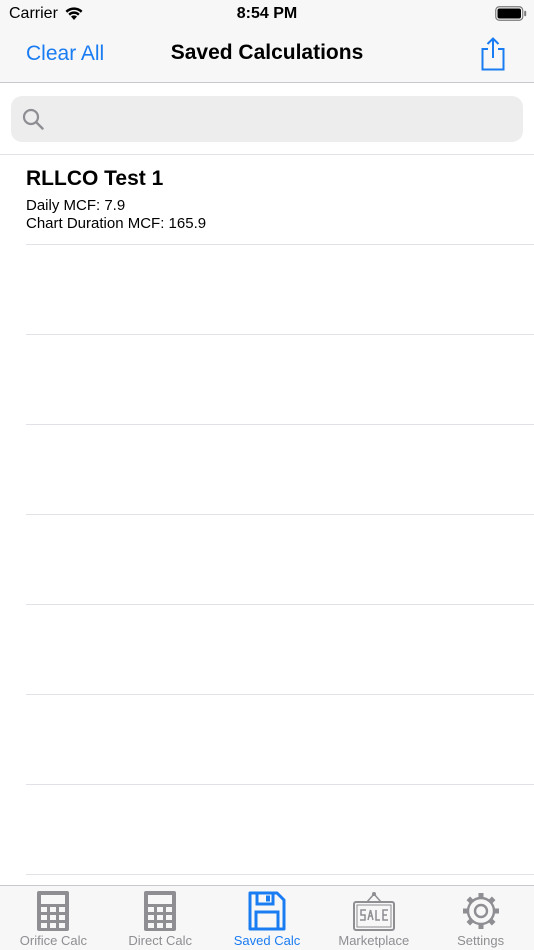 The image size is (534, 950). Describe the element at coordinates (481, 940) in the screenshot. I see `tab-label: Settings` at that location.